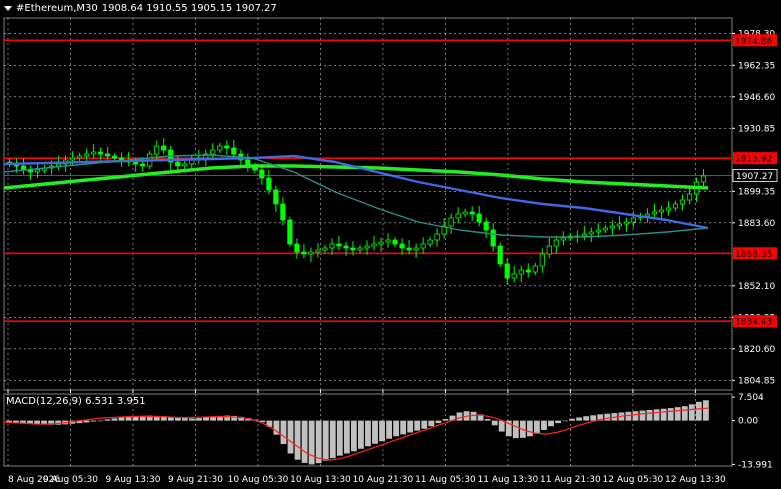 The height and width of the screenshot is (489, 781). I want to click on macd-tick-label: -13.991, so click(755, 465).